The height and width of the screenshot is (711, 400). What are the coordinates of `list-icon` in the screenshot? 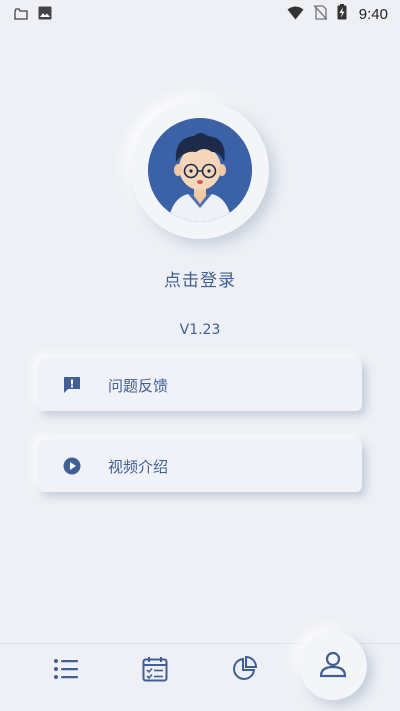 It's located at (66, 671).